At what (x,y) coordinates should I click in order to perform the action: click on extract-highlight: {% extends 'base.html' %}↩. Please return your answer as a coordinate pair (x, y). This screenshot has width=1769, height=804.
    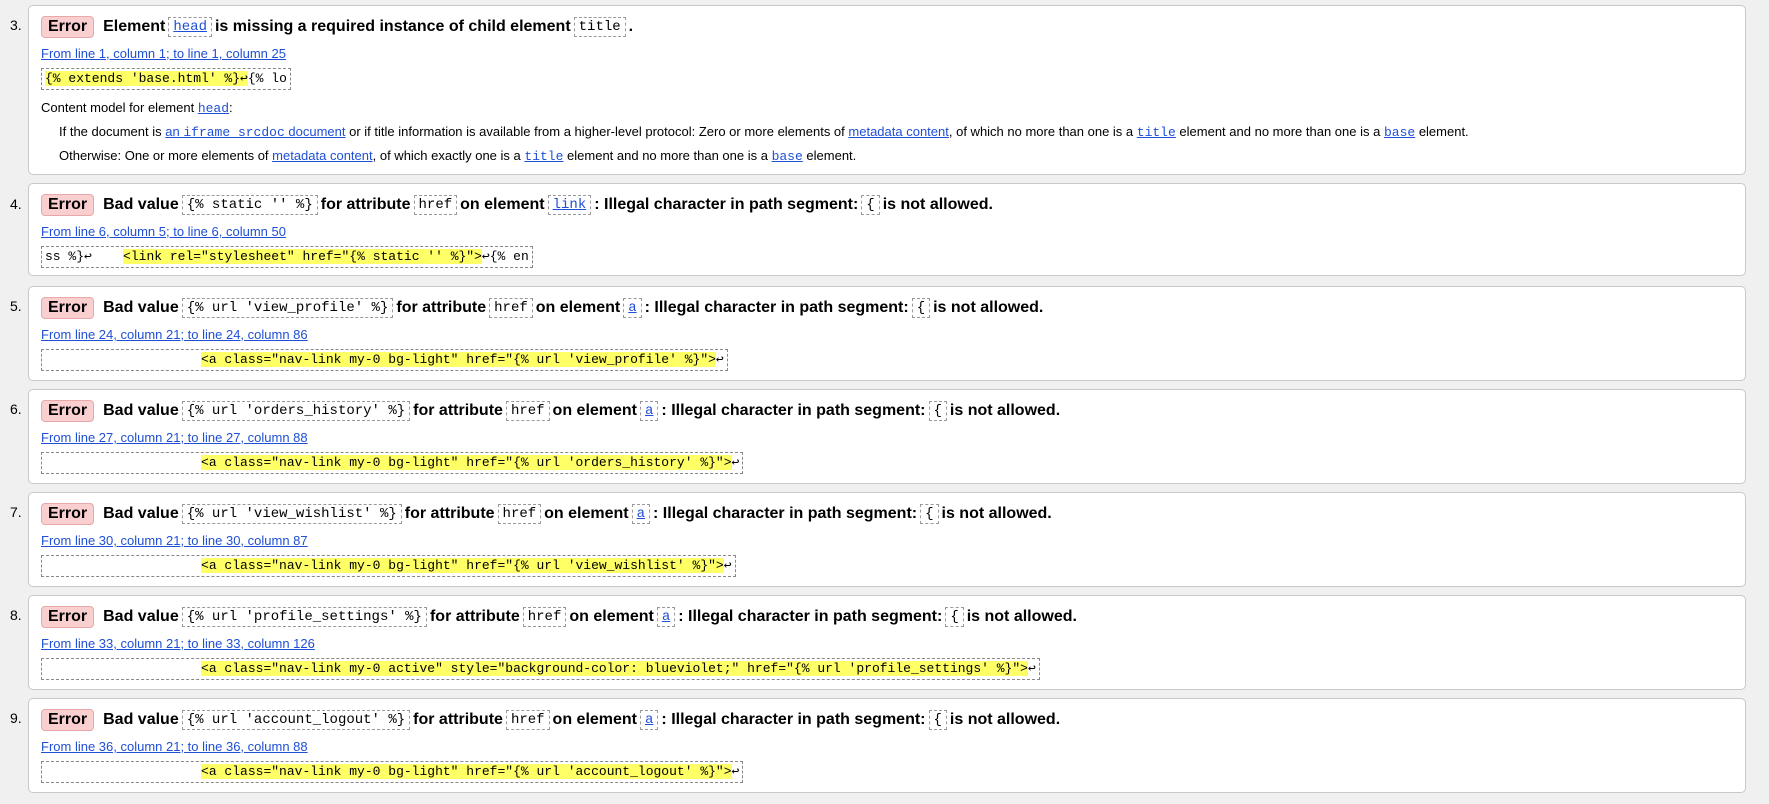
    Looking at the image, I should click on (146, 78).